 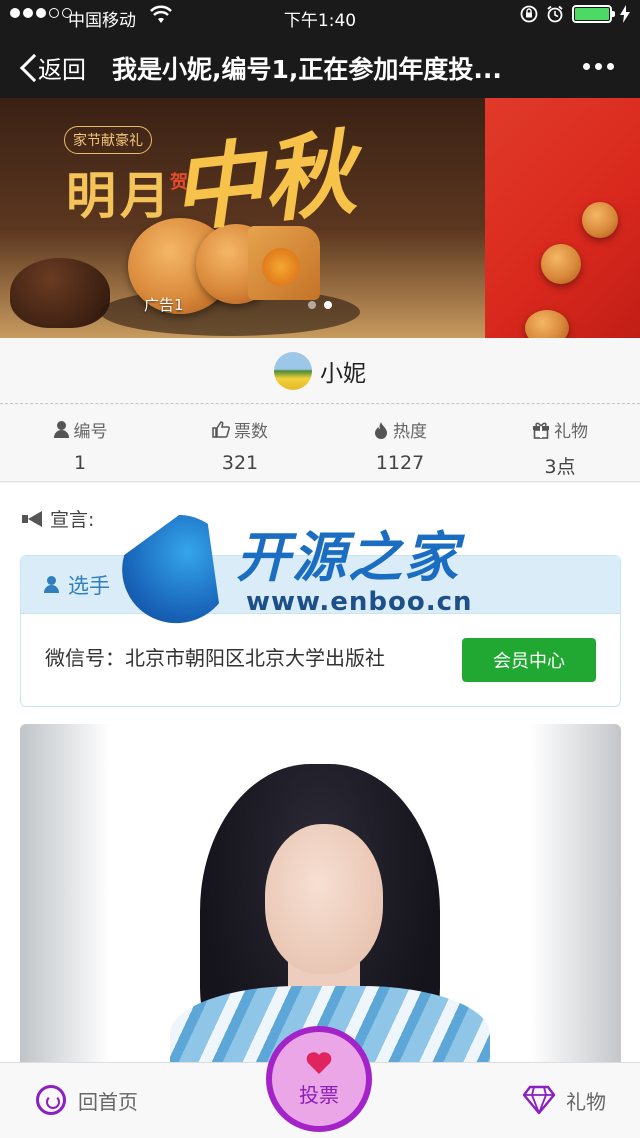 I want to click on stat-label: 热度, so click(x=410, y=432).